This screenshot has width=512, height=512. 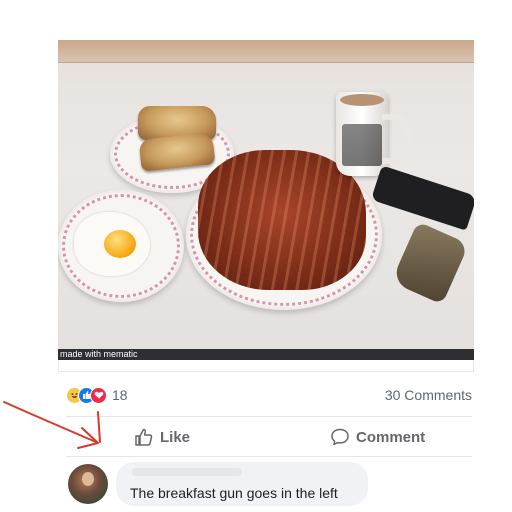 I want to click on photo-backsplash, so click(x=266, y=51).